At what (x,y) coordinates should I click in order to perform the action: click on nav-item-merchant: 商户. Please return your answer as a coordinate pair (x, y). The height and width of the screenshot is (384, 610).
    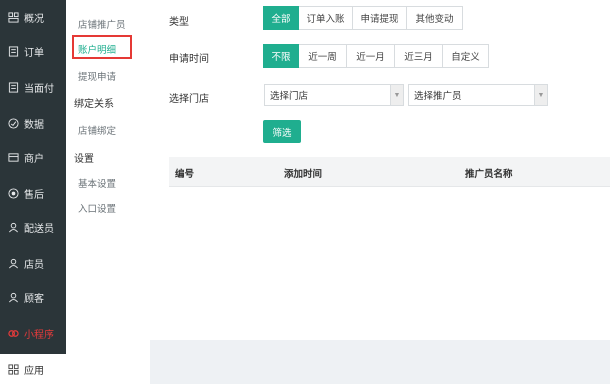
    Looking at the image, I should click on (33, 157).